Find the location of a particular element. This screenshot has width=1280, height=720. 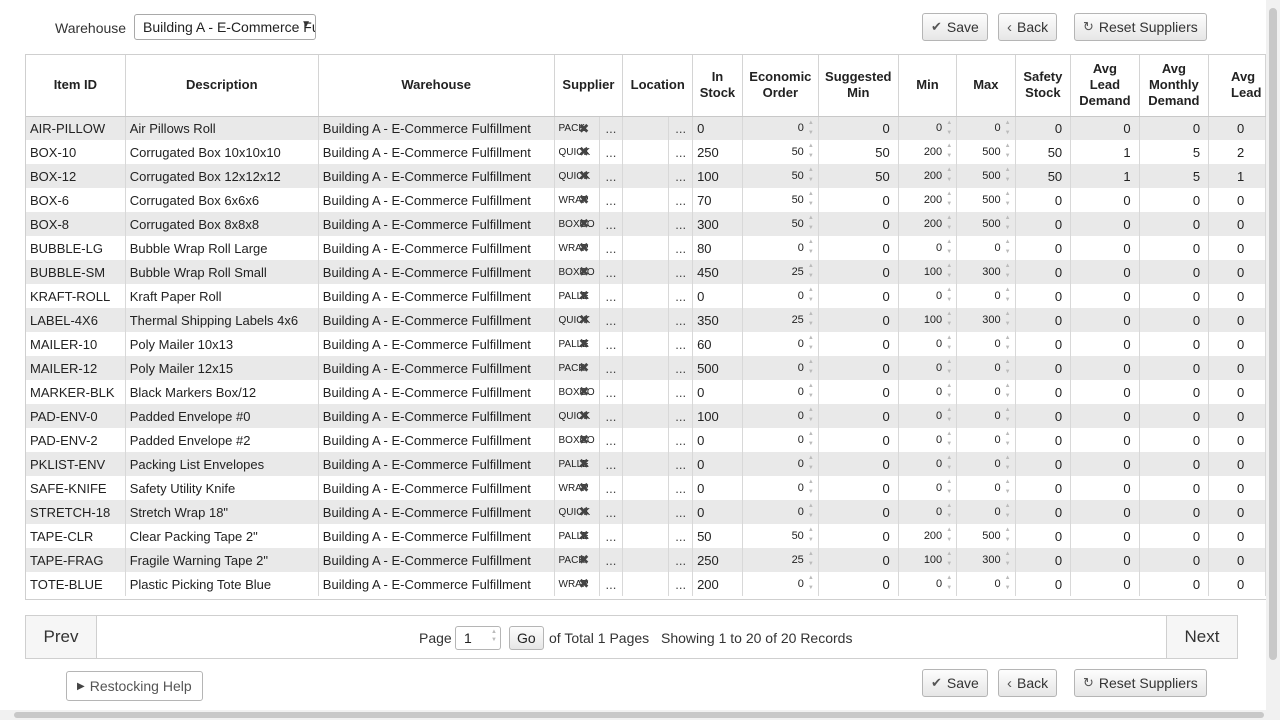

col-header-economic-order: Economic Order is located at coordinates (780, 86).